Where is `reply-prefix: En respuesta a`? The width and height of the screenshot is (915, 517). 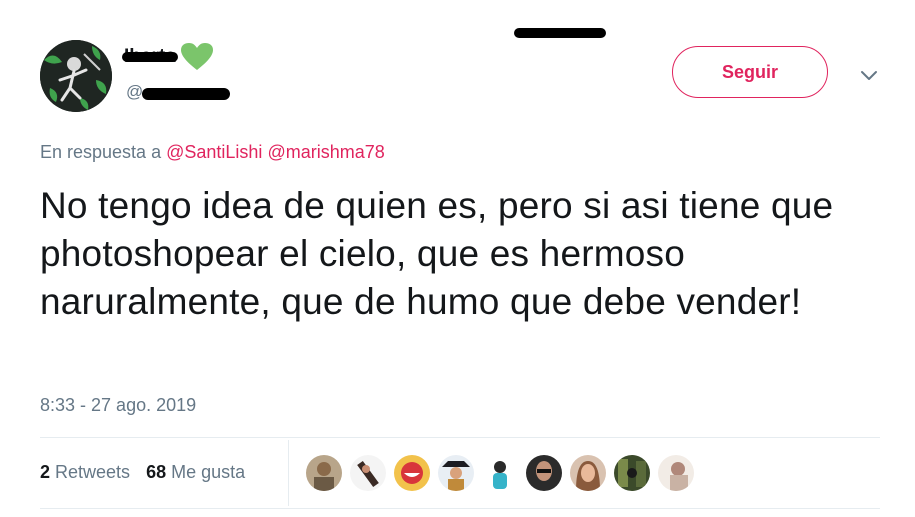
reply-prefix: En respuesta a is located at coordinates (101, 152).